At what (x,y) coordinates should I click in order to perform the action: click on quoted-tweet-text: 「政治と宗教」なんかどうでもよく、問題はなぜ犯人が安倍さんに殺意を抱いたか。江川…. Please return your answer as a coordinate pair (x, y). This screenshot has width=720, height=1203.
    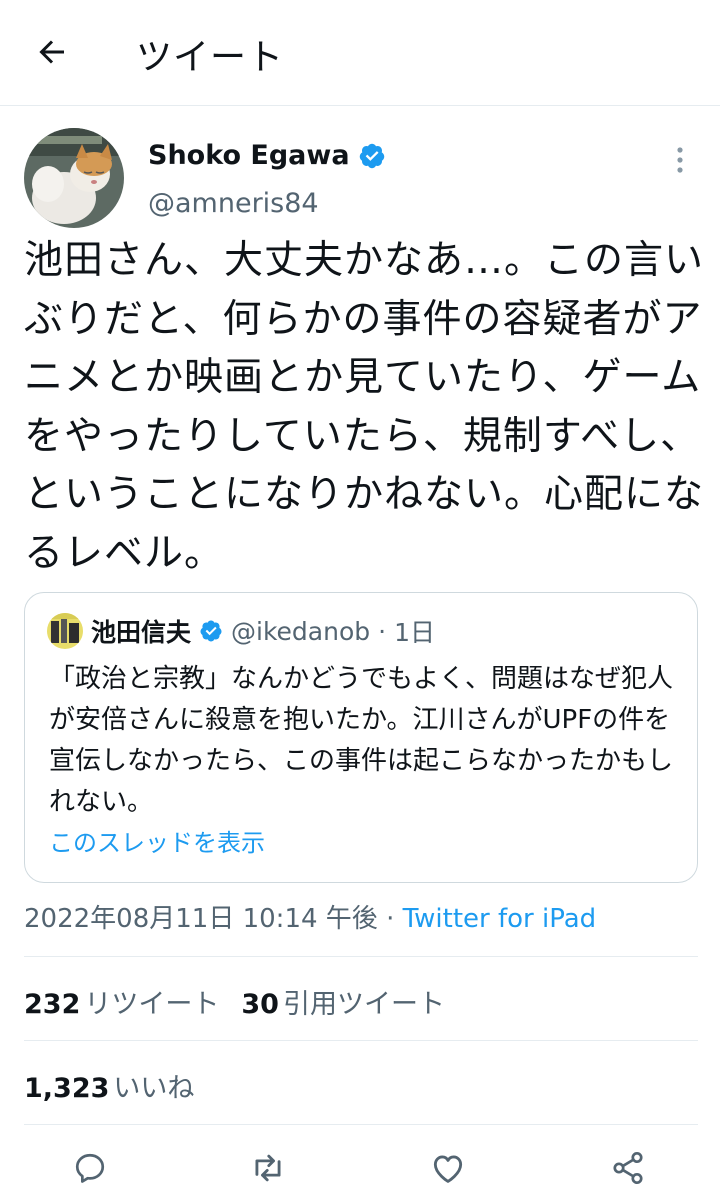
    Looking at the image, I should click on (361, 740).